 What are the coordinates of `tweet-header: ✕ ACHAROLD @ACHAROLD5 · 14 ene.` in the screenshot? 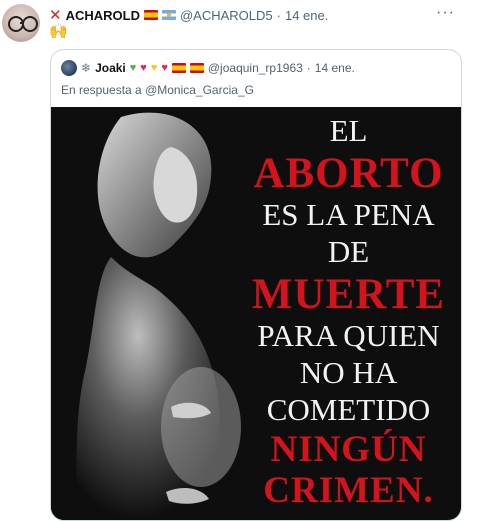 It's located at (188, 15).